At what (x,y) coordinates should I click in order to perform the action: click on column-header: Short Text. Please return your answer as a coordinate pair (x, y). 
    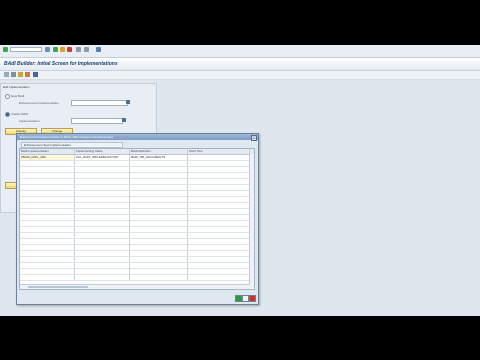
    Looking at the image, I should click on (219, 151).